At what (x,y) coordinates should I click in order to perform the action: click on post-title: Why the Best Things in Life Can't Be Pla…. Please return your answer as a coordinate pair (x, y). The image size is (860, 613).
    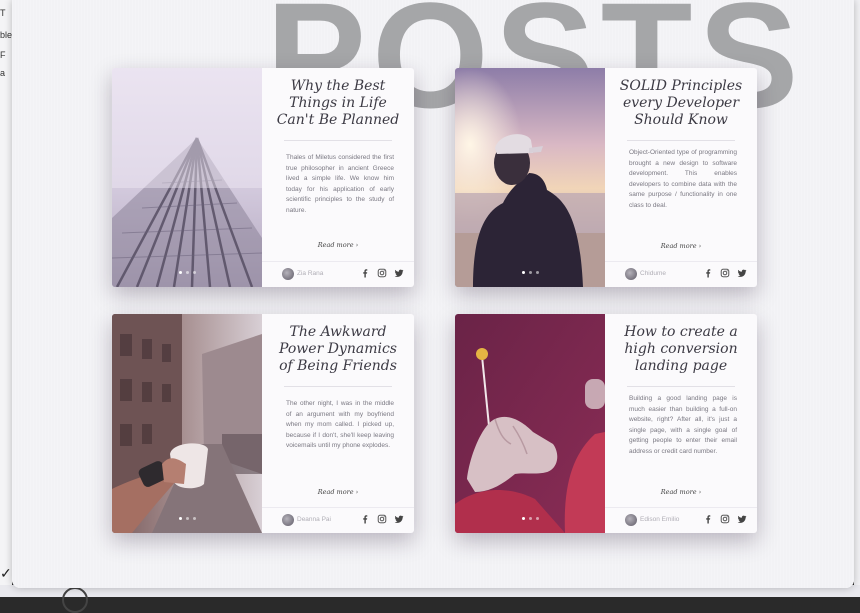
    Looking at the image, I should click on (338, 103).